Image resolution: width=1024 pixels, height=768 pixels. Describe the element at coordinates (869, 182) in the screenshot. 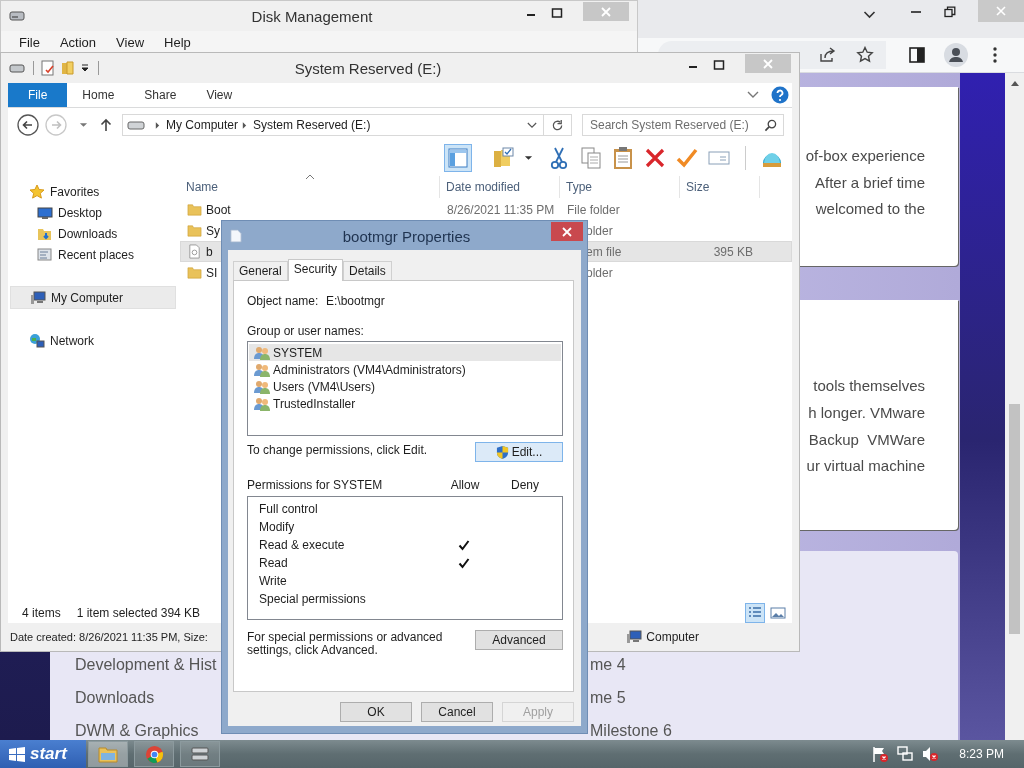

I see `card-text-line: After a brief time` at that location.